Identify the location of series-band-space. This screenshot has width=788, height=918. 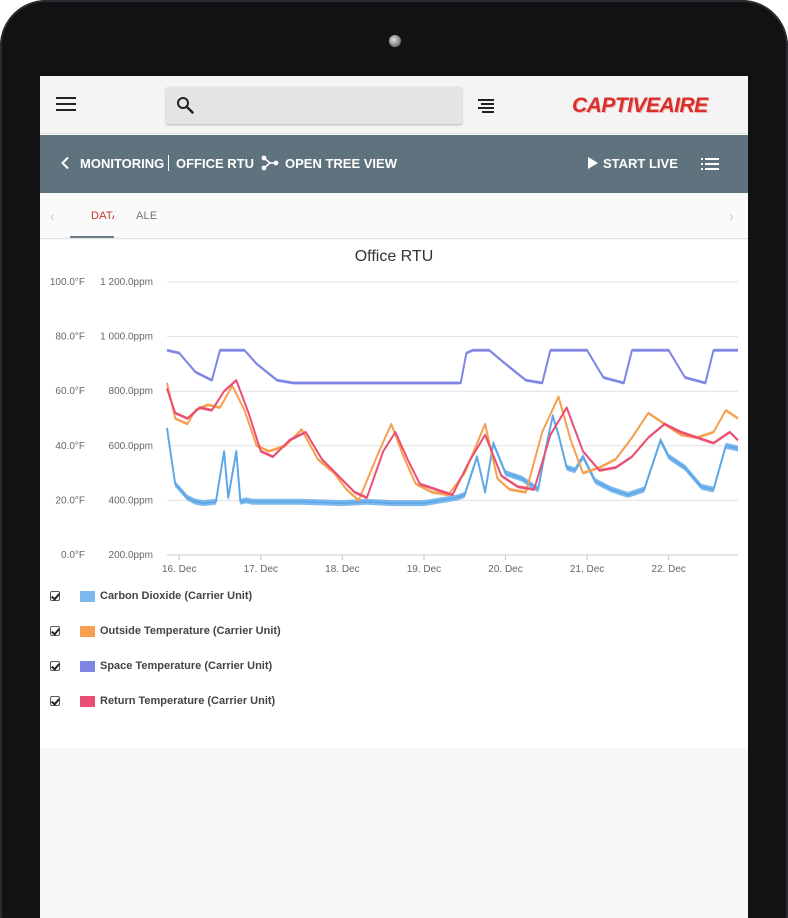
(452, 366).